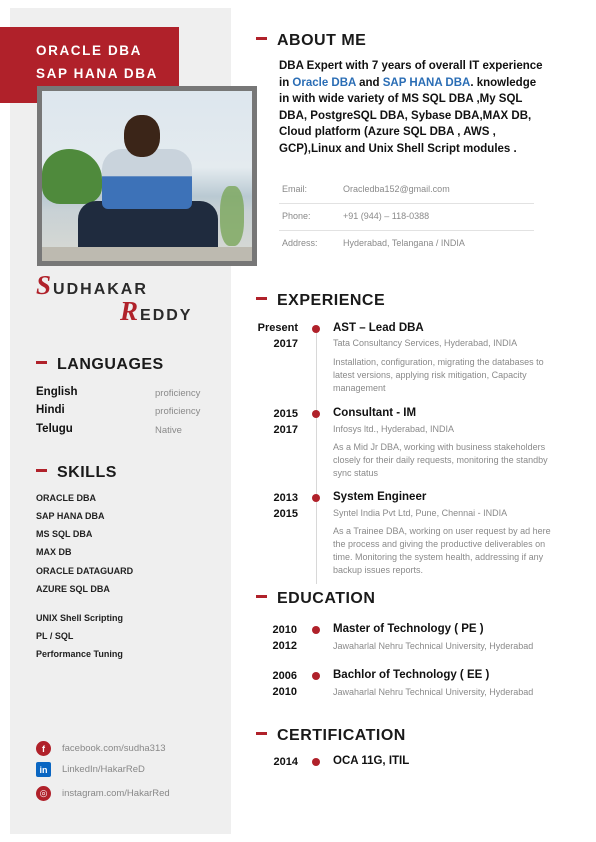 This screenshot has width=596, height=842. I want to click on edu-years: 2010 2012, so click(284, 638).